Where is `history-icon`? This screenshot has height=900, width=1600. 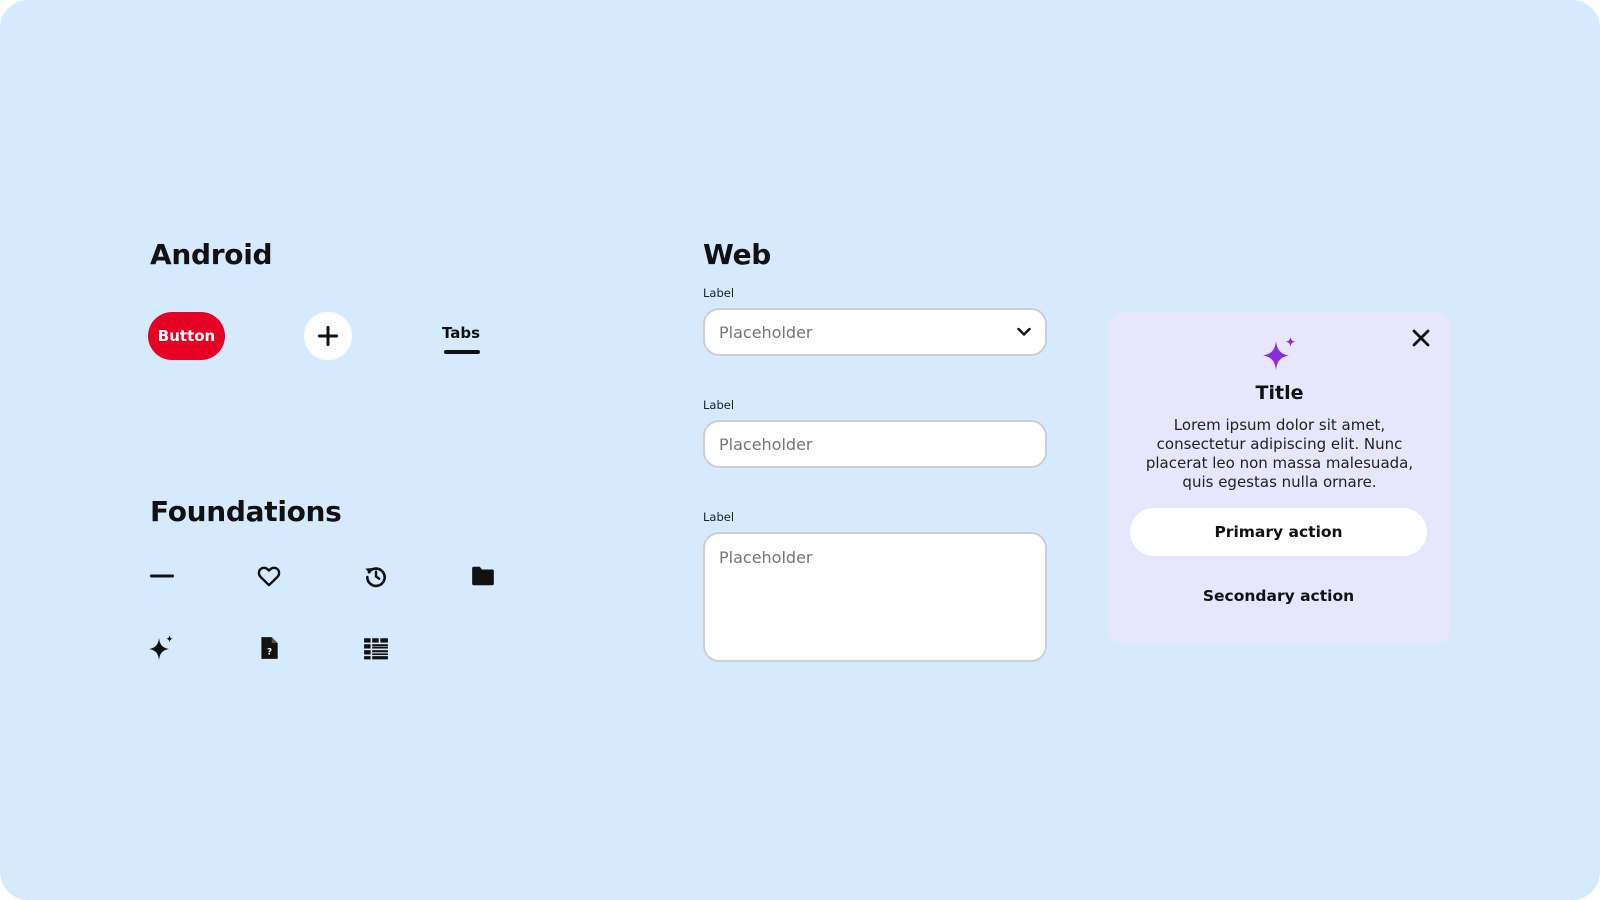 history-icon is located at coordinates (376, 576).